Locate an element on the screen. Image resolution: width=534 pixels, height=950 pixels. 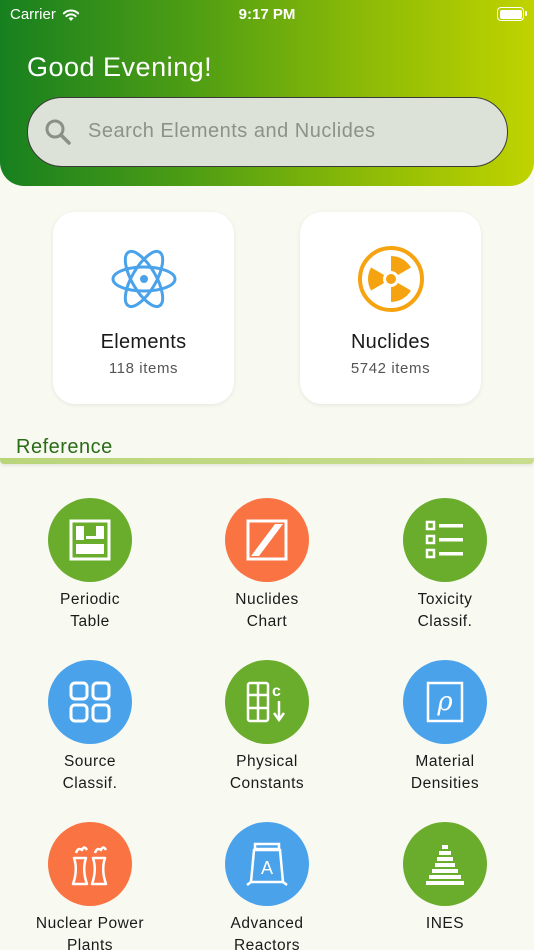
svg-text: A is located at coordinates (267, 868).